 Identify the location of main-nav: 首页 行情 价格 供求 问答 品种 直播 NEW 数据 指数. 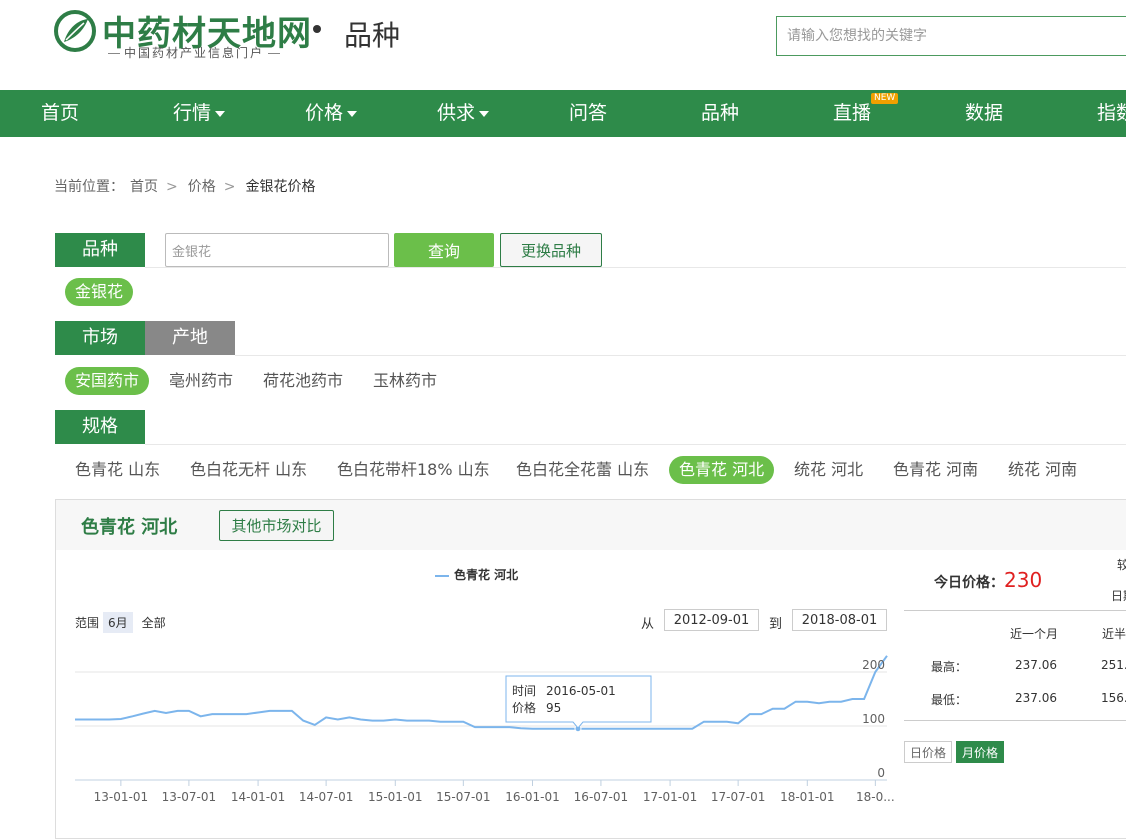
(563, 113).